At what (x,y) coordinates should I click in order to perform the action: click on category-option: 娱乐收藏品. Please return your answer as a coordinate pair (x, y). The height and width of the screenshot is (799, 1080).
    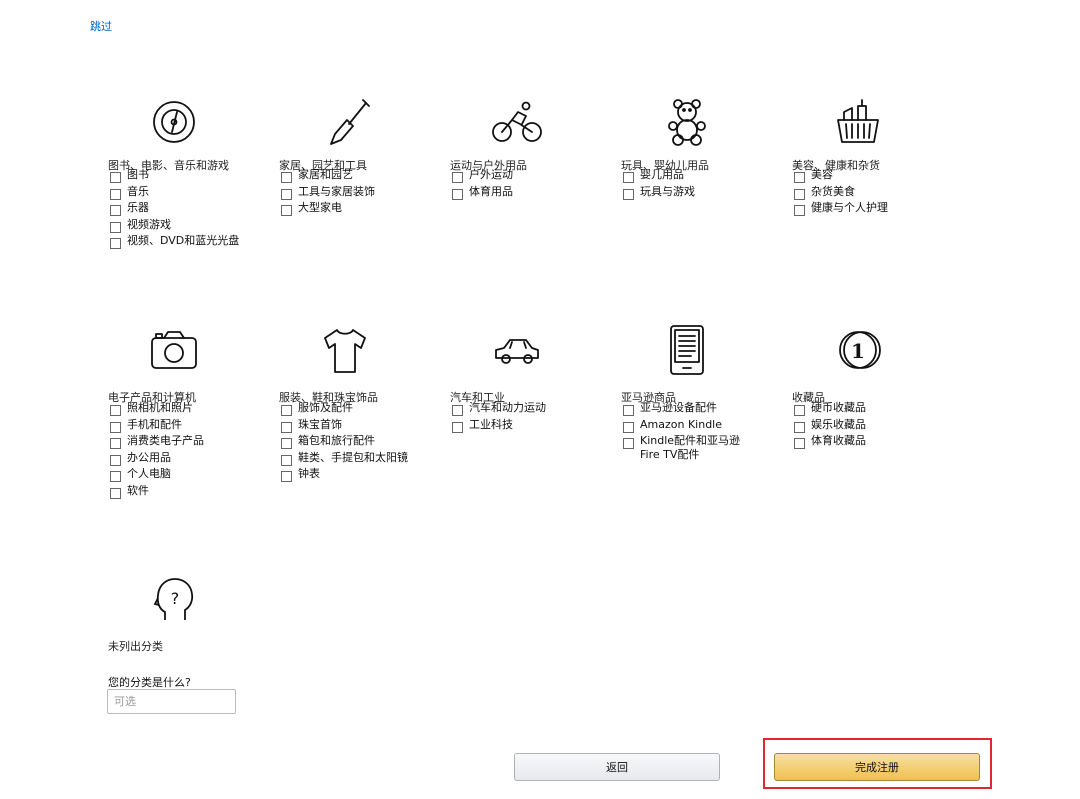
    Looking at the image, I should click on (830, 426).